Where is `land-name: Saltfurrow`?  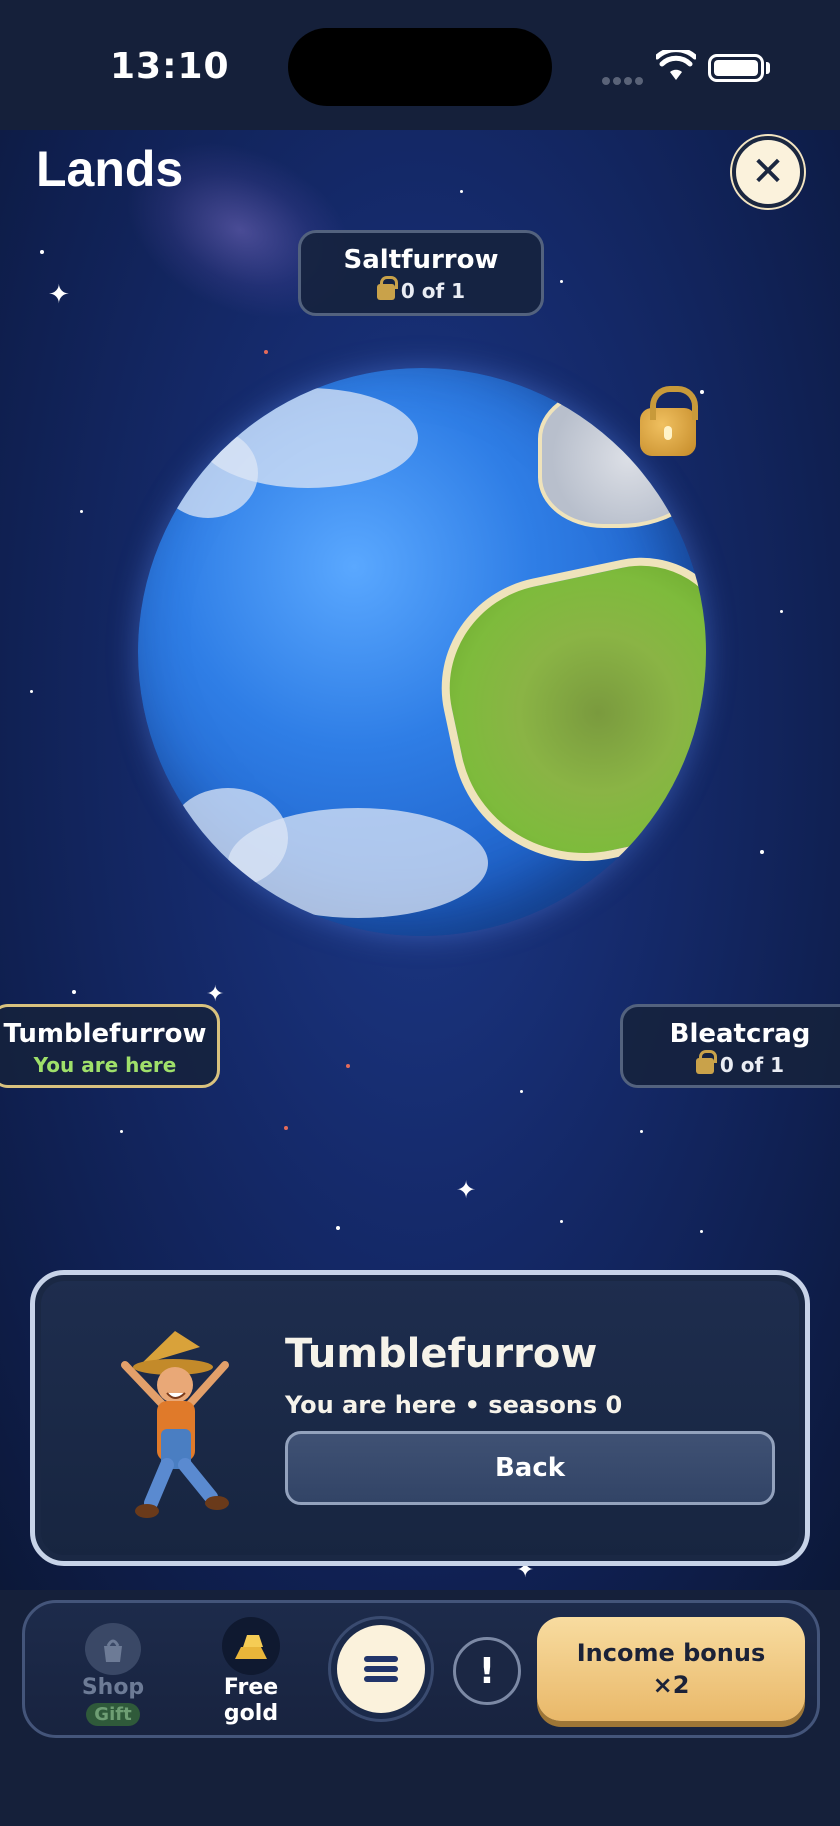
land-name: Saltfurrow is located at coordinates (421, 260).